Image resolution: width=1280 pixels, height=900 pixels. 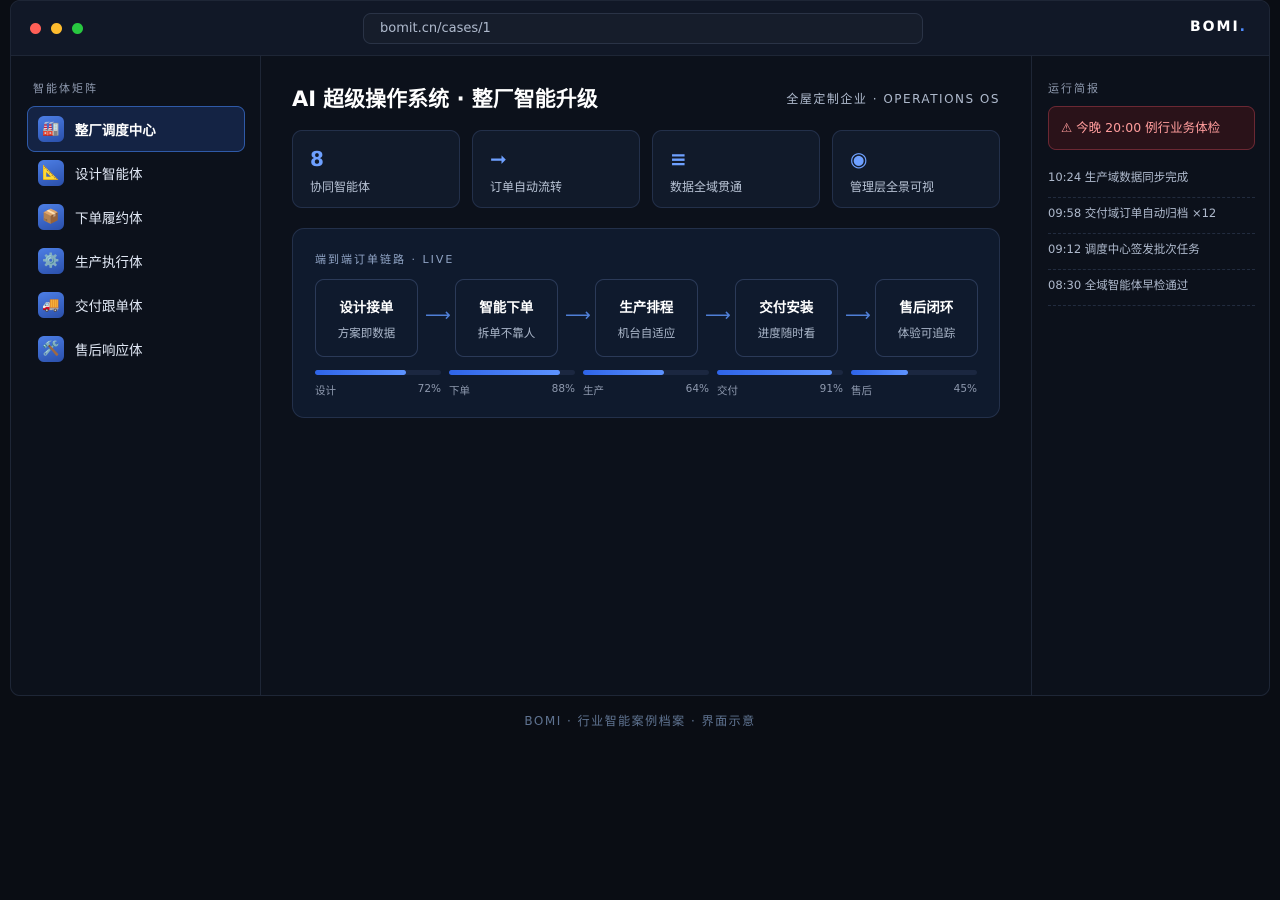 What do you see at coordinates (1151, 128) in the screenshot?
I see `alert-banner: ⚠ 今晚 20:00 例行业务体检` at bounding box center [1151, 128].